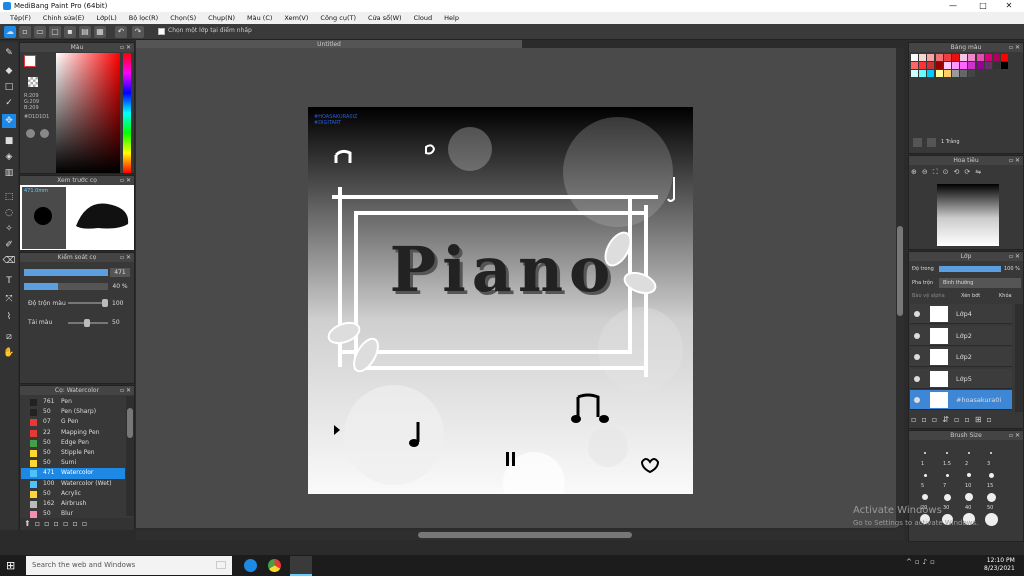 The height and width of the screenshot is (576, 1024). What do you see at coordinates (221, 18) in the screenshot?
I see `menu-snap: Chụp(N)` at bounding box center [221, 18].